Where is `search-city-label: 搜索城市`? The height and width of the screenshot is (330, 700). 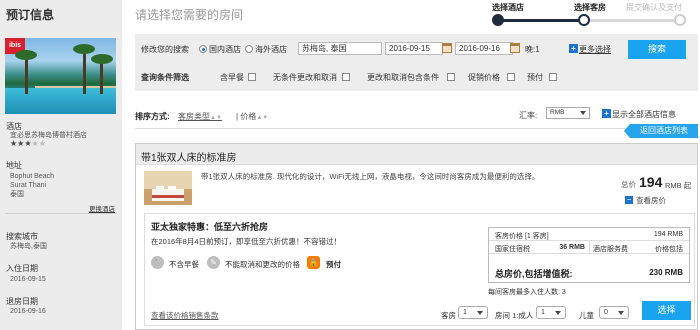 search-city-label: 搜索城市 is located at coordinates (22, 236).